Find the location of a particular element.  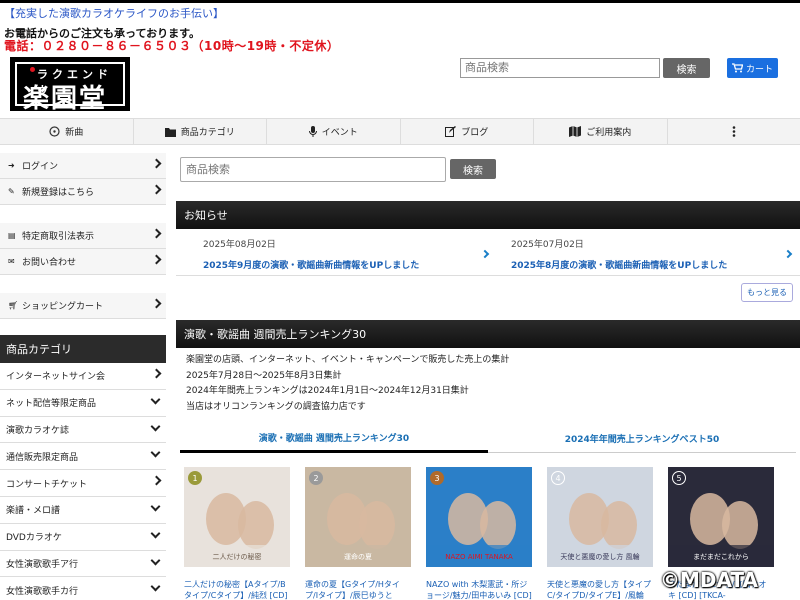

sidebar-item-contact: ✉ お問い合わせ is located at coordinates (83, 262).